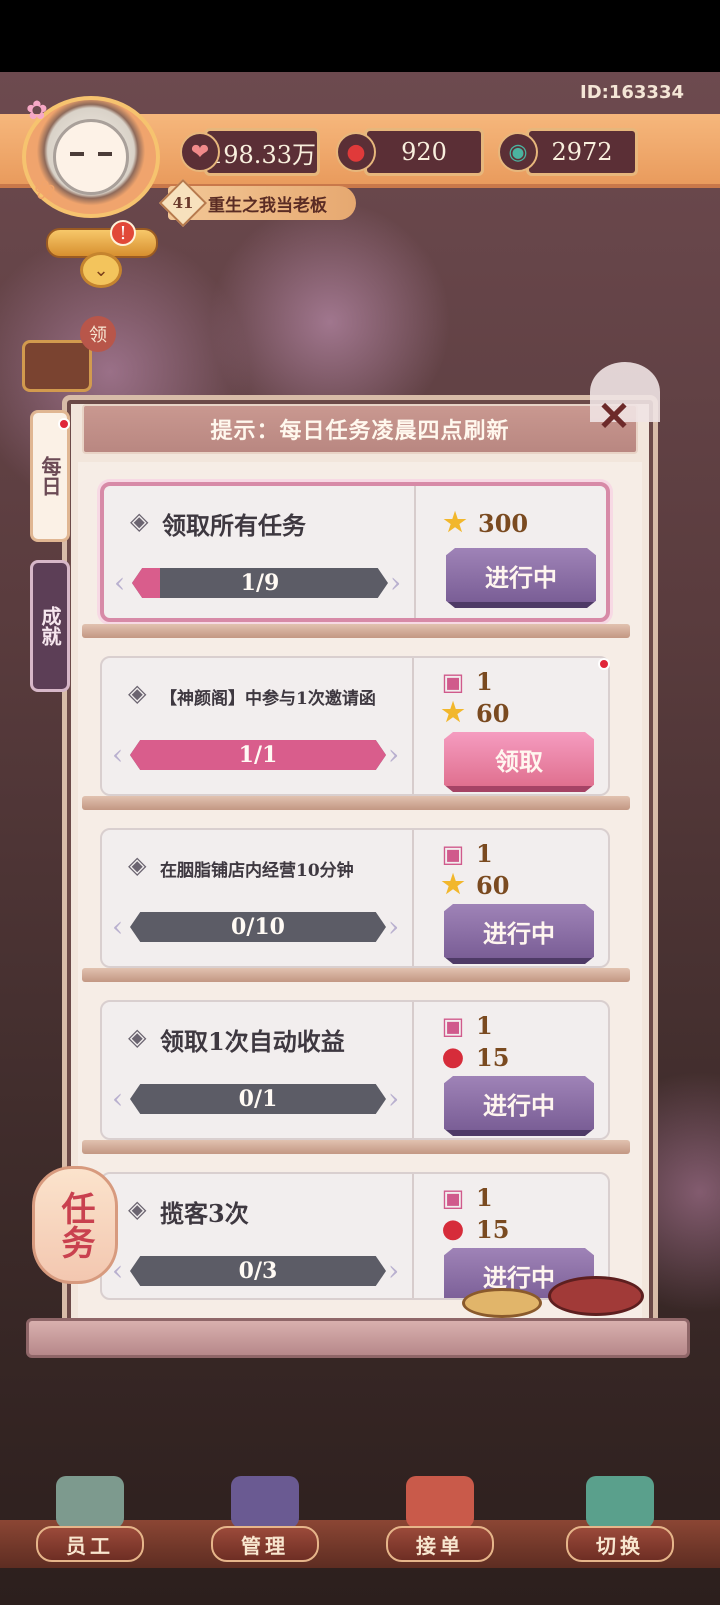  I want to click on task-card: ◈ 在胭脂铺店内经营10分钟 ‹ 0/10 › ▣ 1 ★ 60 进行中, so click(355, 898).